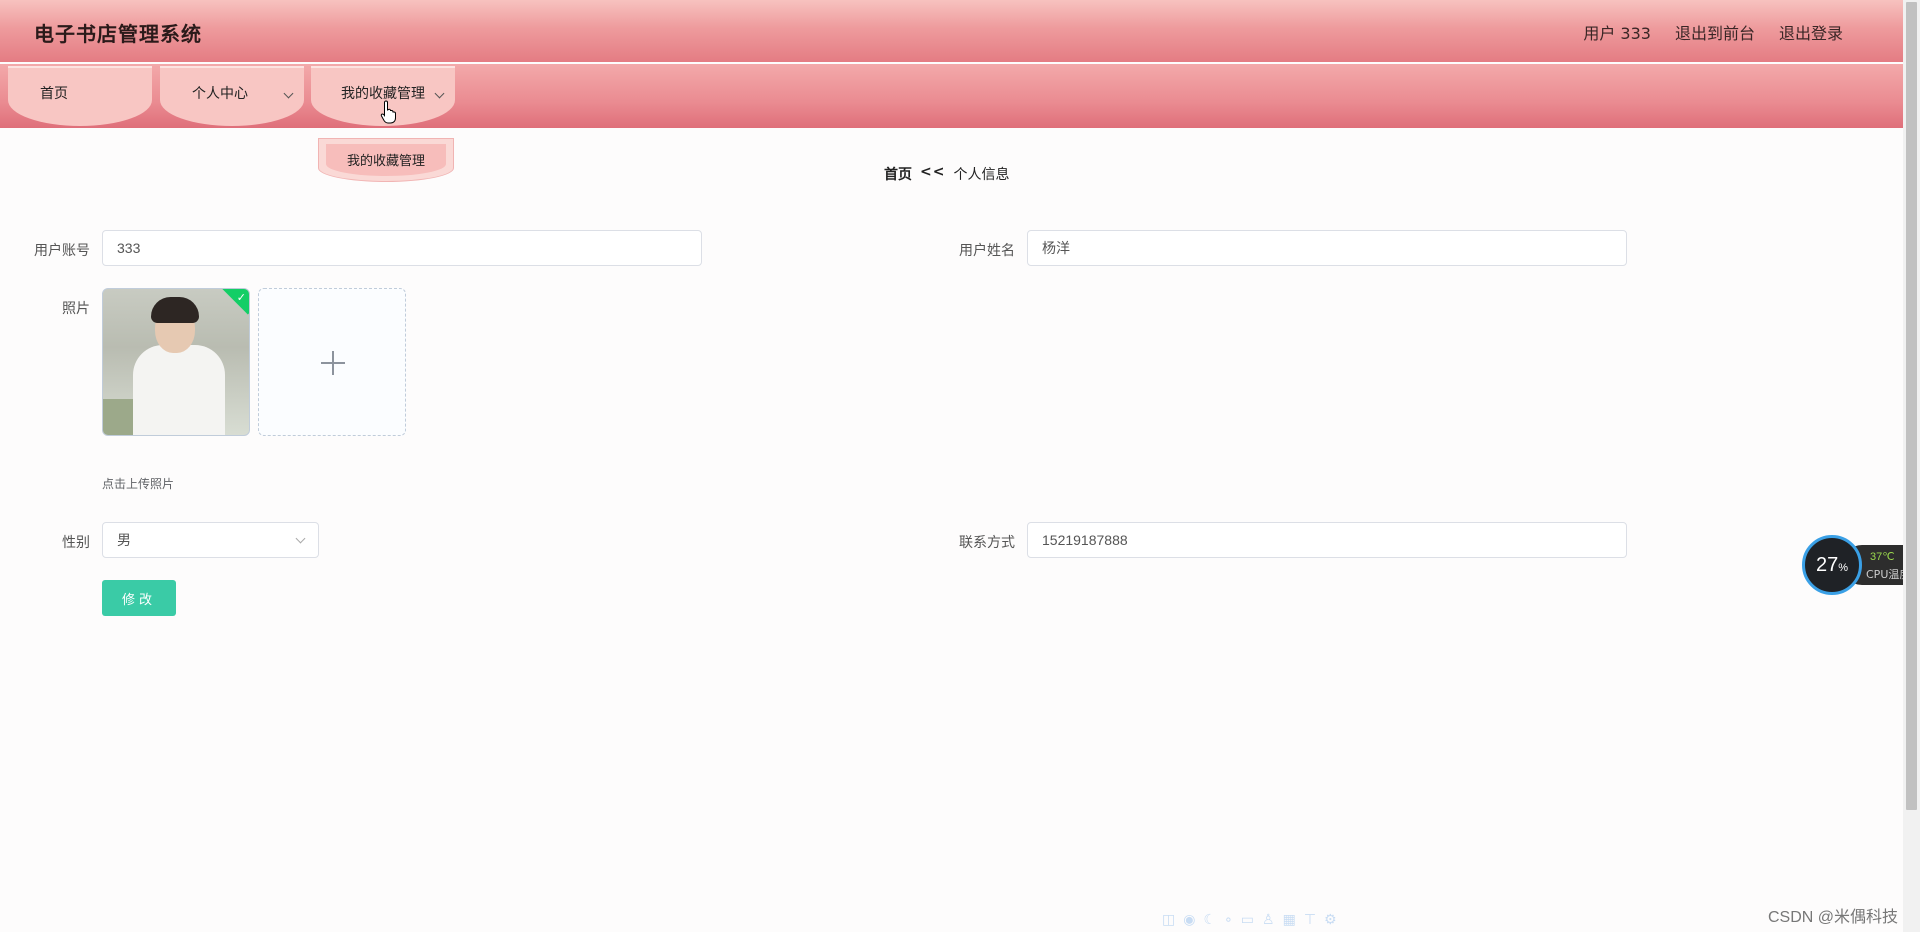 This screenshot has height=932, width=1920. I want to click on gender-label: 性别, so click(76, 543).